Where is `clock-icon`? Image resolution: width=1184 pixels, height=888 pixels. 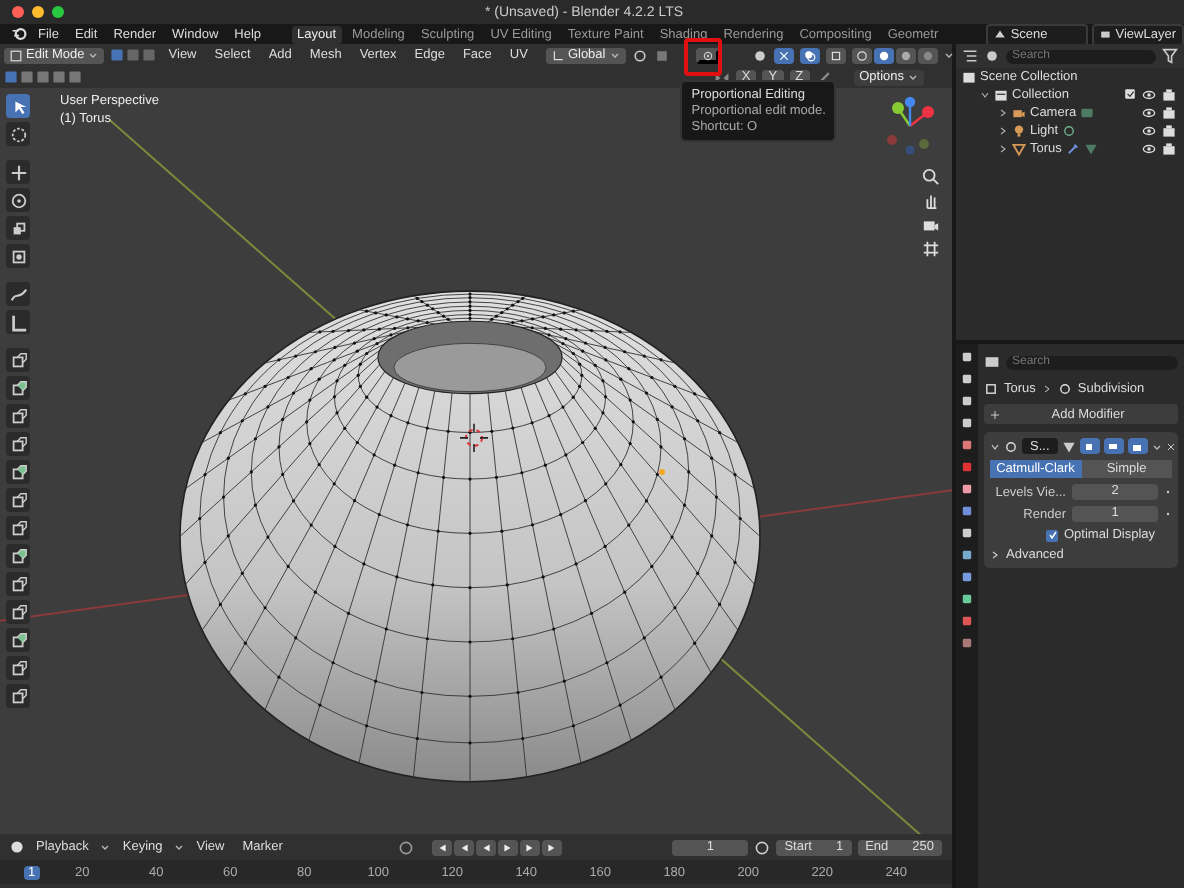
clock-icon is located at coordinates (17, 847).